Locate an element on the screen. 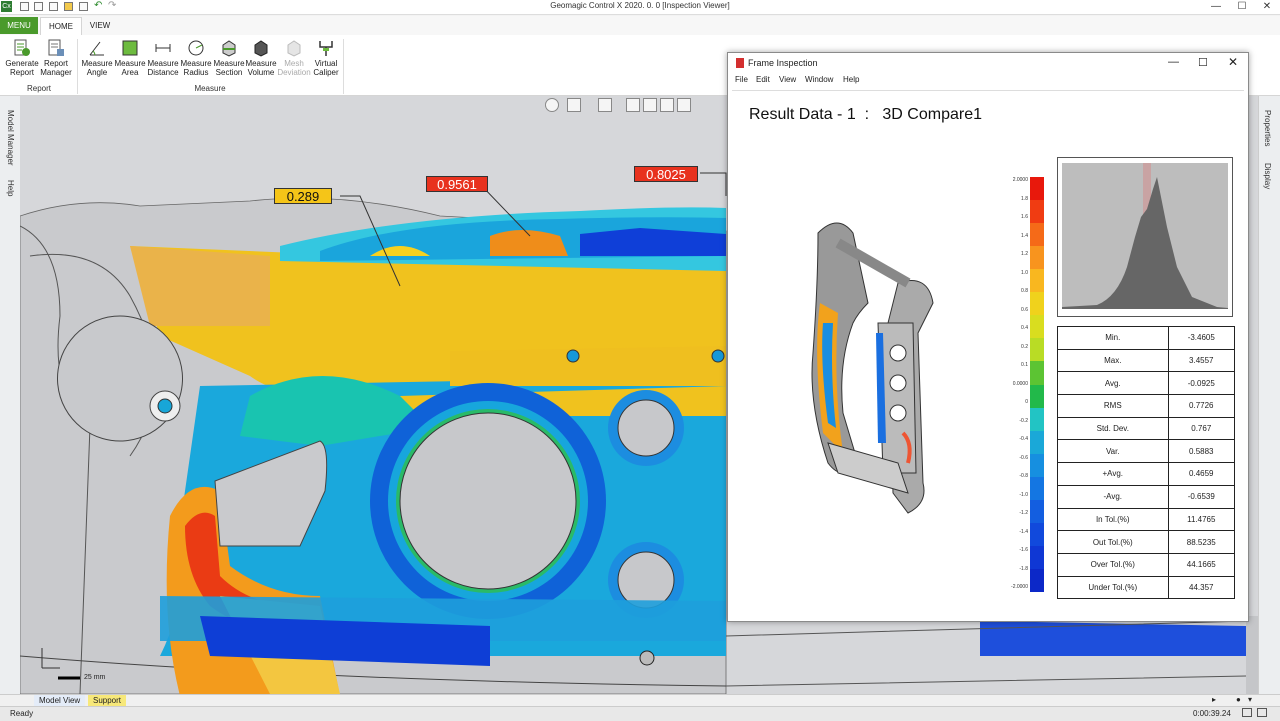 This screenshot has height=721, width=1280. maximize-button: ☐ is located at coordinates (1242, 7).